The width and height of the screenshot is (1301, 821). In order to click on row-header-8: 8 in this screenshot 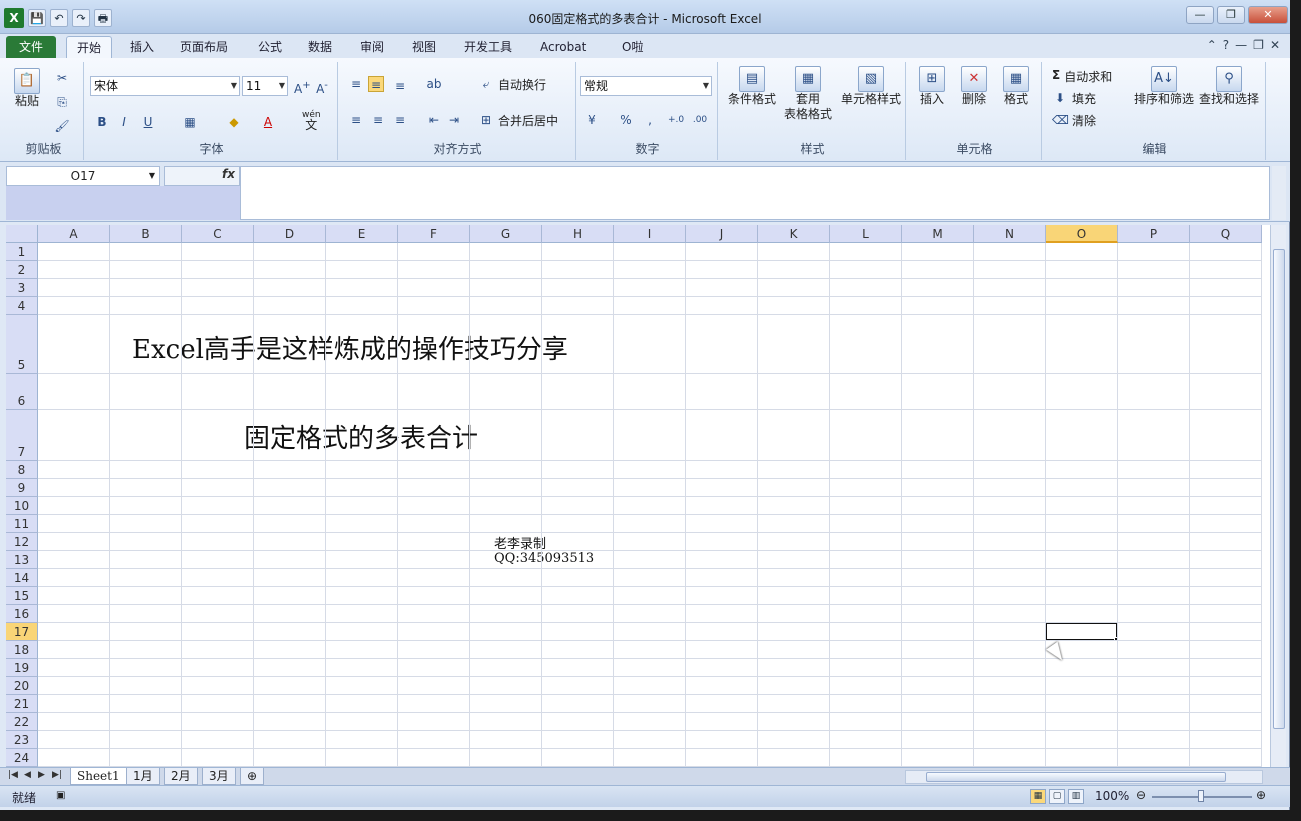, I will do `click(22, 470)`.